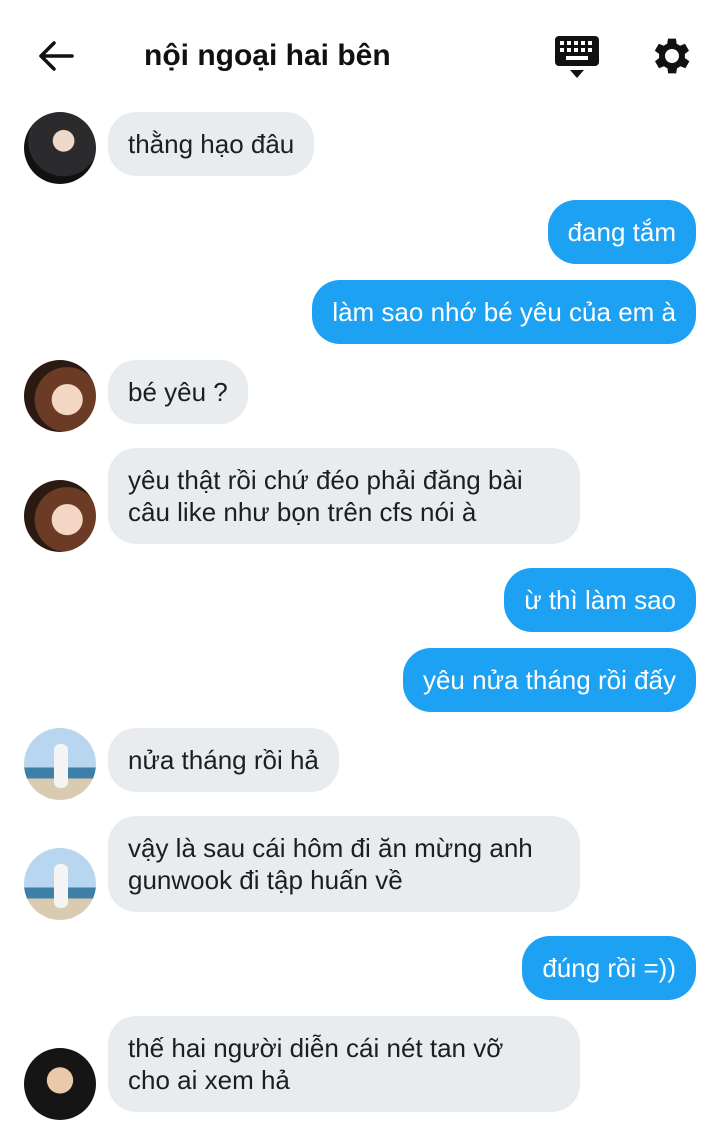 This screenshot has height=1129, width=720. I want to click on message-bubble-sent: ừ thì làm sao, so click(600, 600).